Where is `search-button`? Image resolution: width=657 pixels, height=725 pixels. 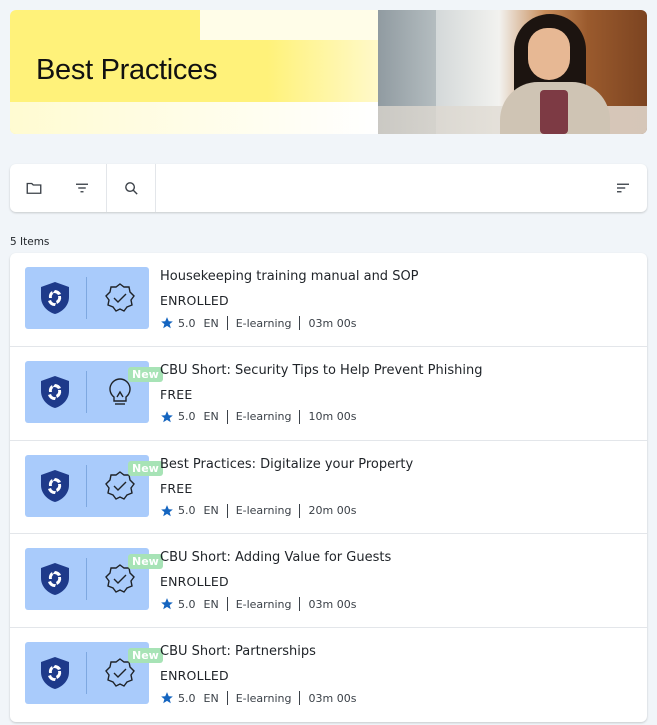
search-button is located at coordinates (131, 188).